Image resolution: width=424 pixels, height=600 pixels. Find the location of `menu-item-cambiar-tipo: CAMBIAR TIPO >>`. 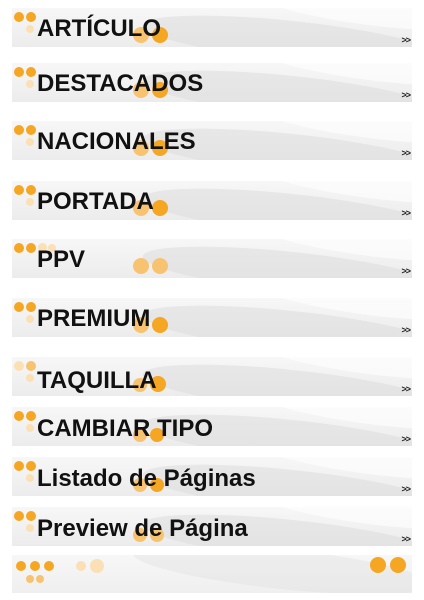

menu-item-cambiar-tipo: CAMBIAR TIPO >> is located at coordinates (212, 426).